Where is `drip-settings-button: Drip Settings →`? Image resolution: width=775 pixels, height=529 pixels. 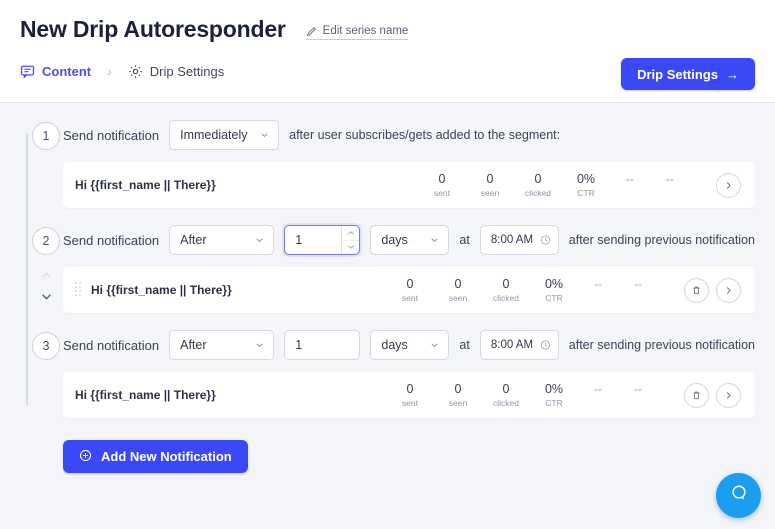
drip-settings-button: Drip Settings → is located at coordinates (688, 74).